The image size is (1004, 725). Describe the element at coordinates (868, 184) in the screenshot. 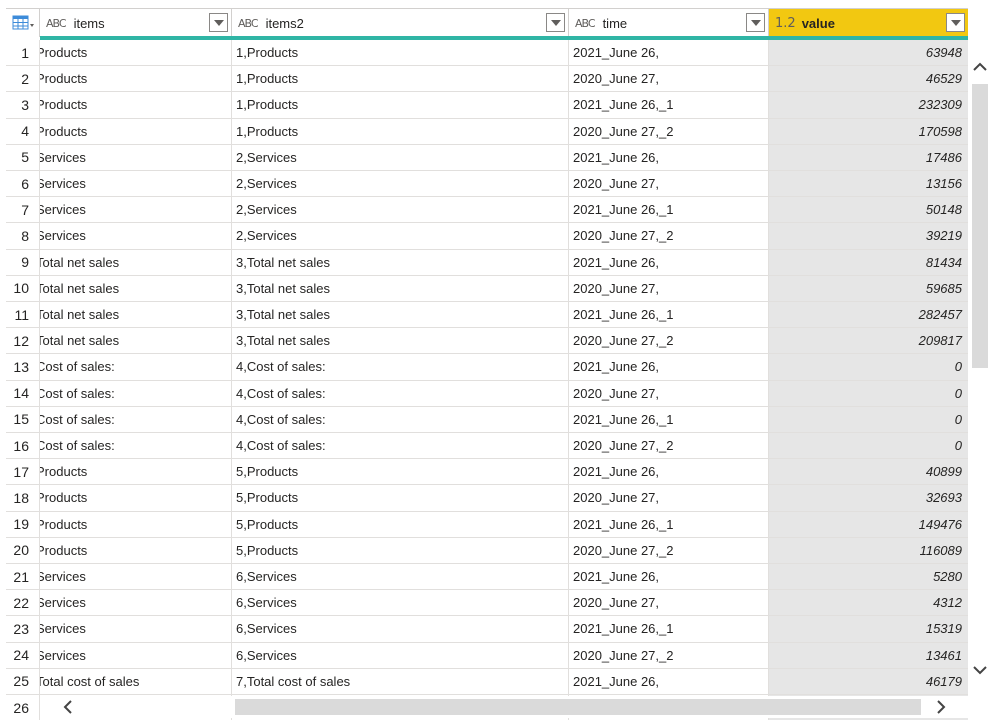

I see `cell-value: 13156` at that location.